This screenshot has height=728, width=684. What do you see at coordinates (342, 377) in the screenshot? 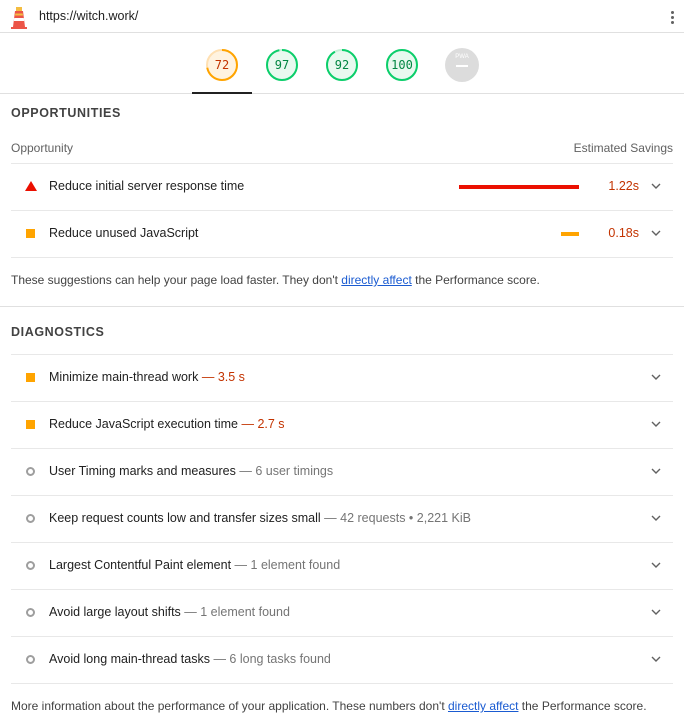
I see `diagnostic-row: Minimize main-thread work — 3.5 s` at bounding box center [342, 377].